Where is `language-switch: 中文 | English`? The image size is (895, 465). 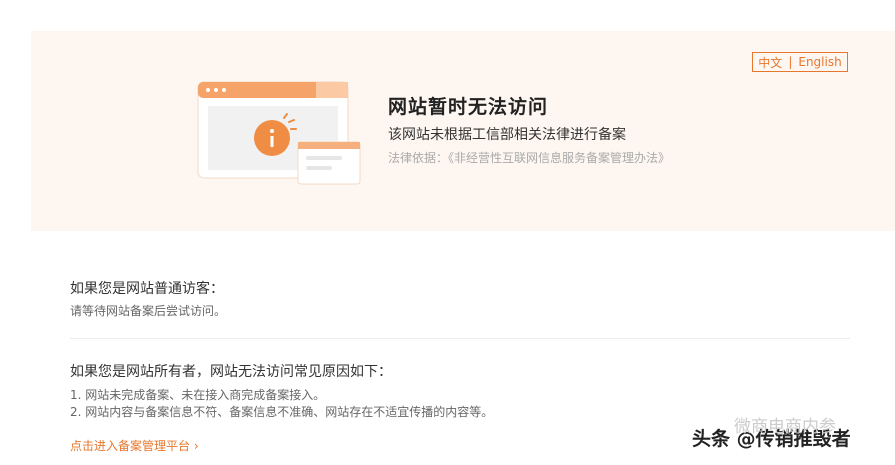
language-switch: 中文 | English is located at coordinates (800, 62).